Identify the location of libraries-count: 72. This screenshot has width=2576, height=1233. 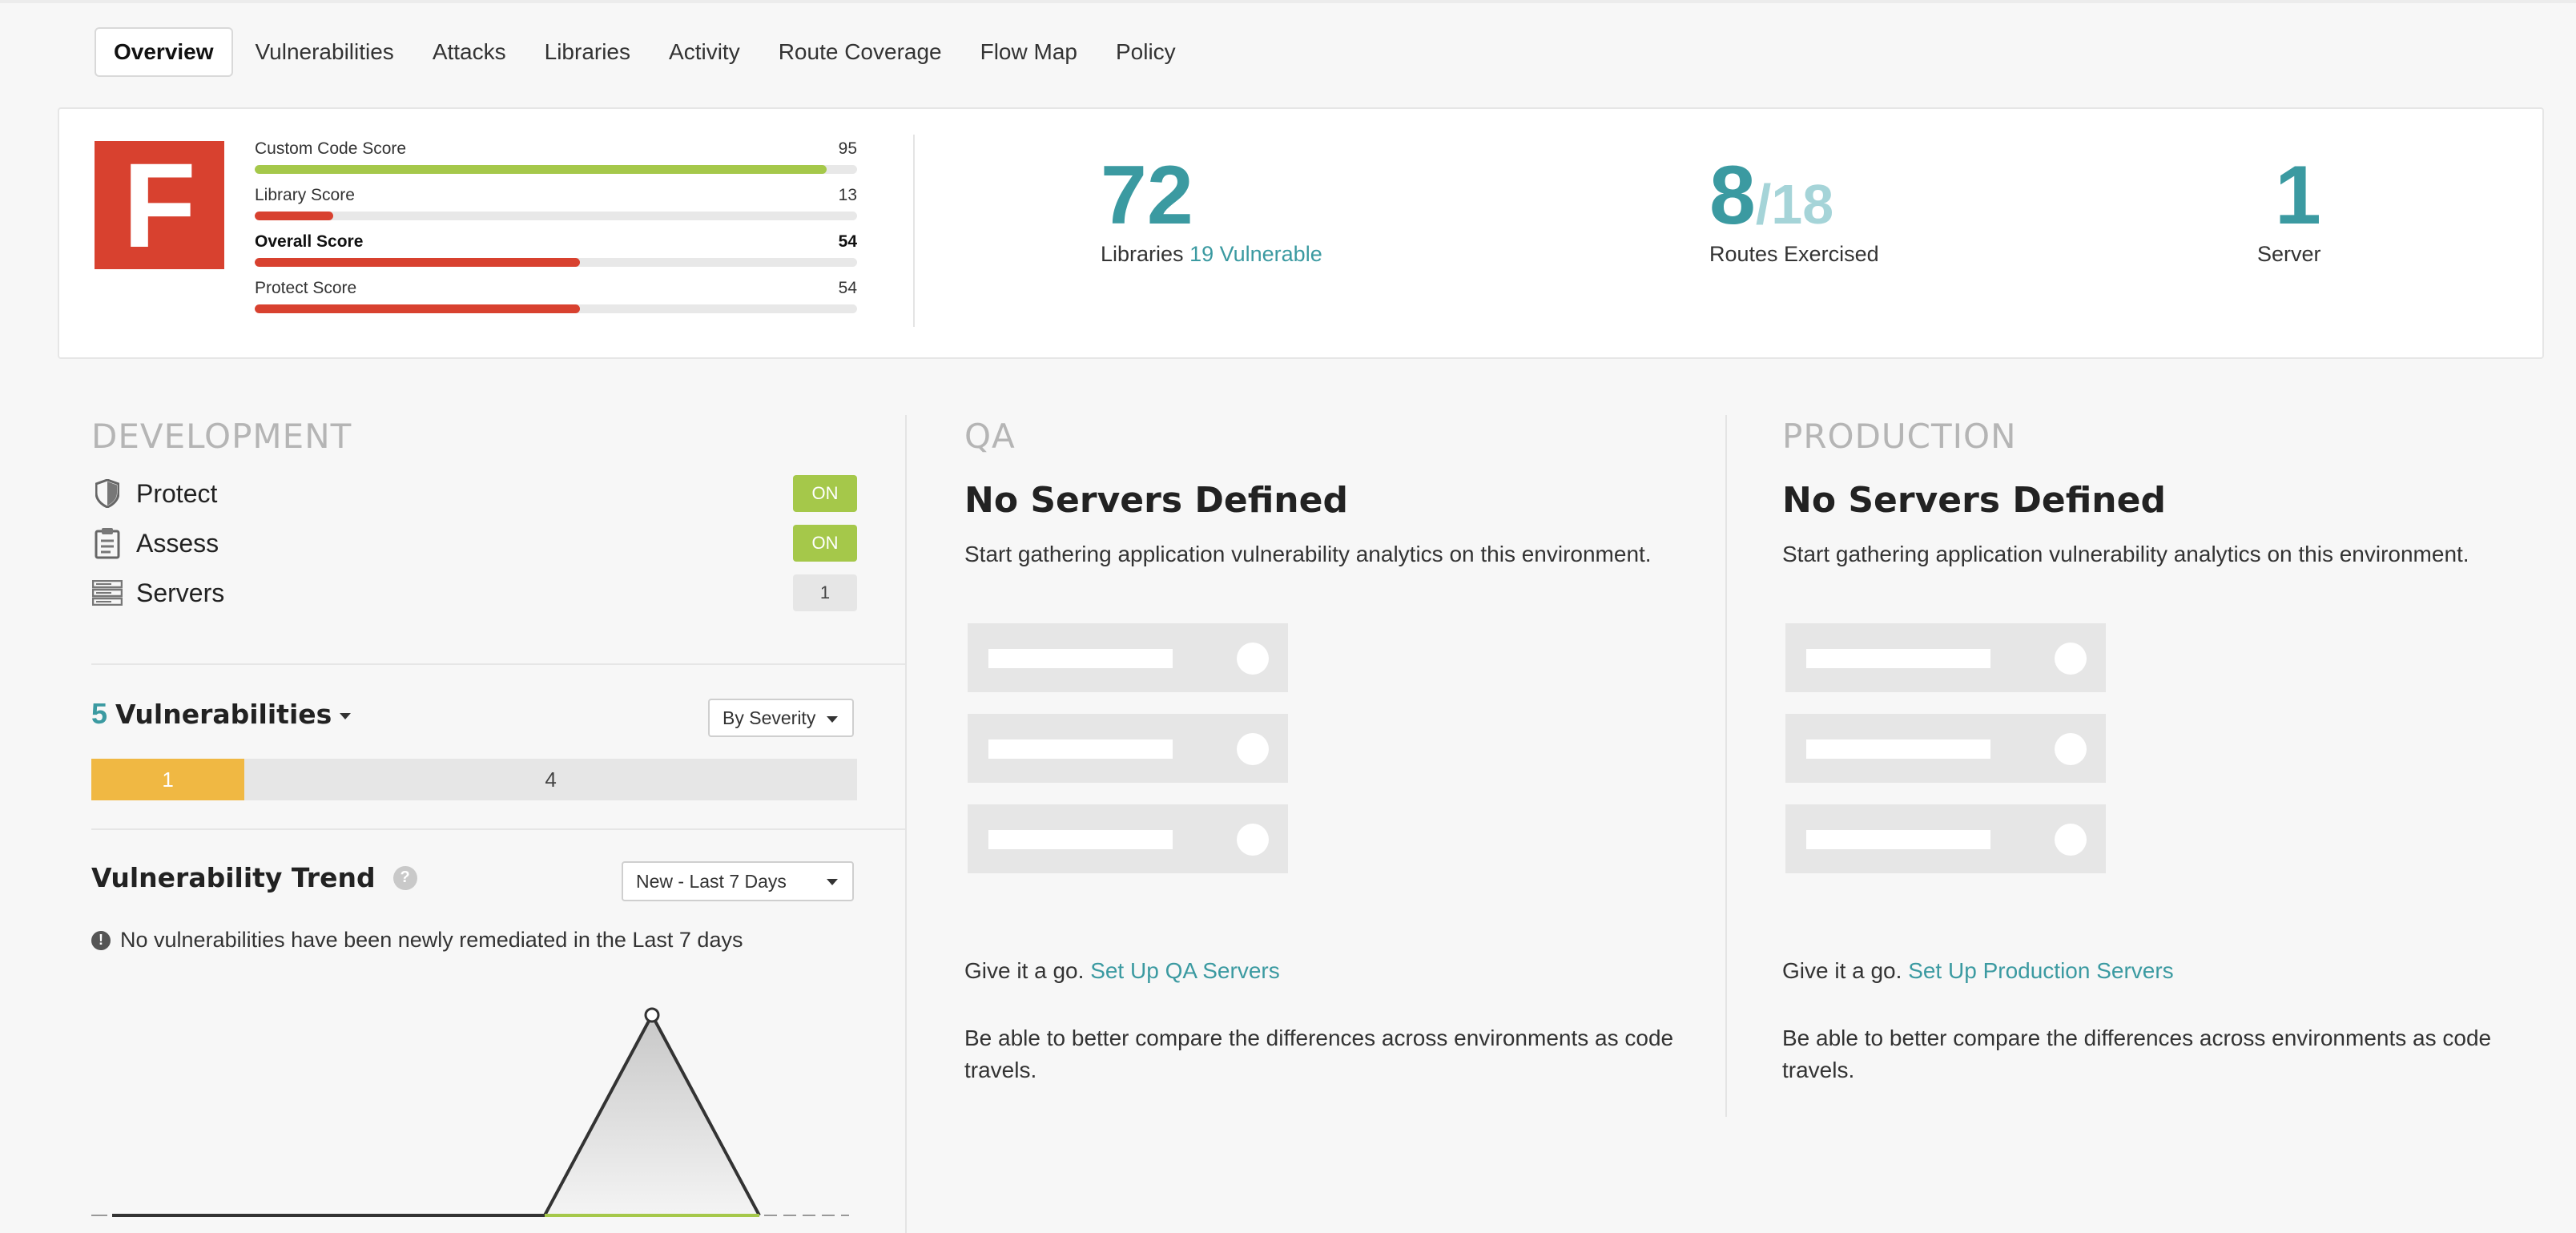
(1147, 195).